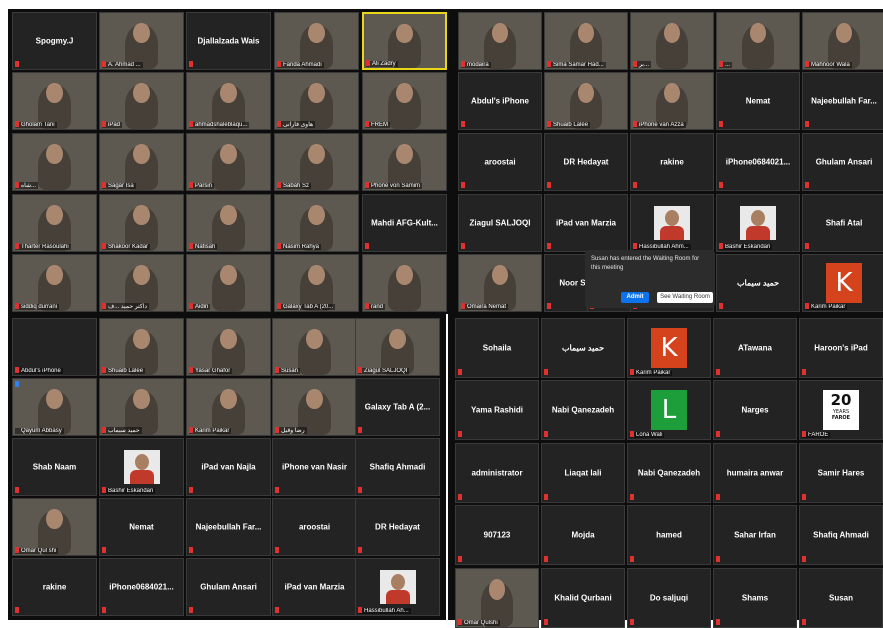 This screenshot has width=883, height=628. What do you see at coordinates (228, 162) in the screenshot?
I see `participant-tile: Parsin` at bounding box center [228, 162].